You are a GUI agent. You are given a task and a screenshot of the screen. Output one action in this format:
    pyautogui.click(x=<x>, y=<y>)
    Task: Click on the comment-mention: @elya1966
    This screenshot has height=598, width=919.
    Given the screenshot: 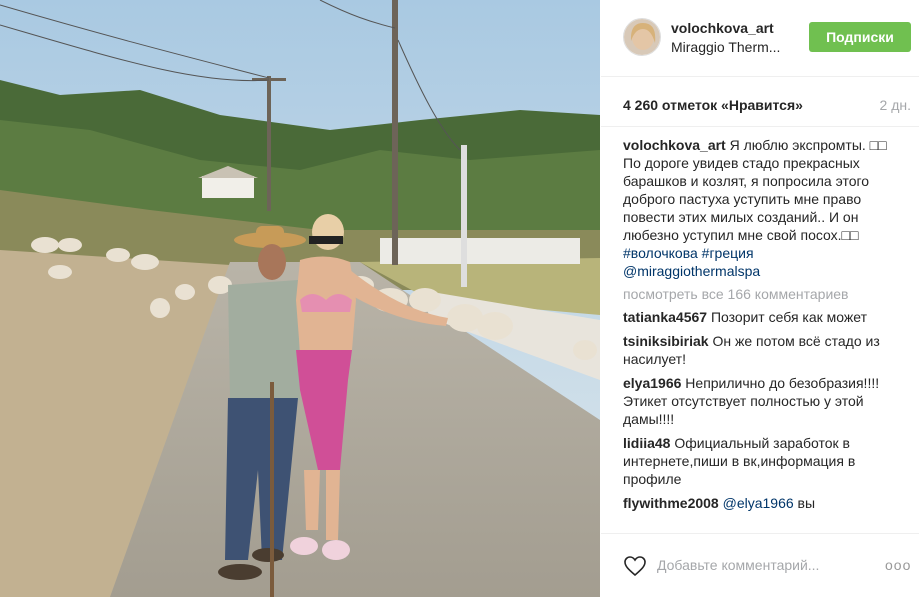 What is the action you would take?
    pyautogui.click(x=758, y=503)
    